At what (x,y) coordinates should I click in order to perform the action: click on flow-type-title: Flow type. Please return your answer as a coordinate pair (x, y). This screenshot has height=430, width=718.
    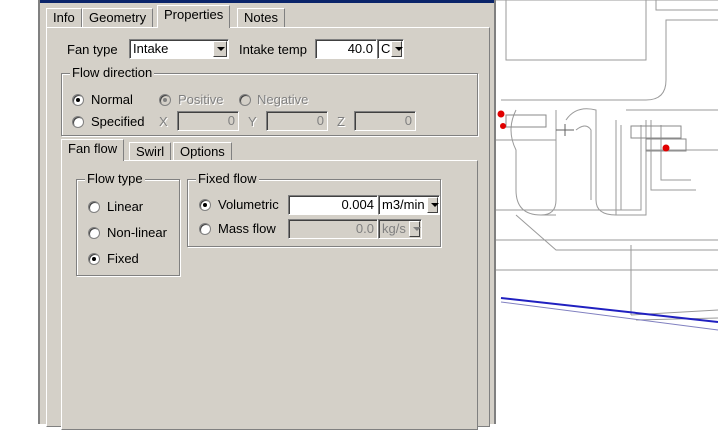
    Looking at the image, I should click on (115, 178).